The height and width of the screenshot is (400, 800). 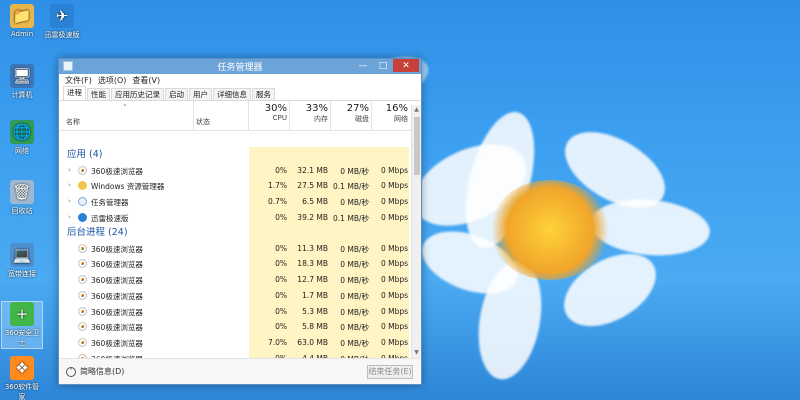 I want to click on column-status-header: 状态, so click(x=203, y=122).